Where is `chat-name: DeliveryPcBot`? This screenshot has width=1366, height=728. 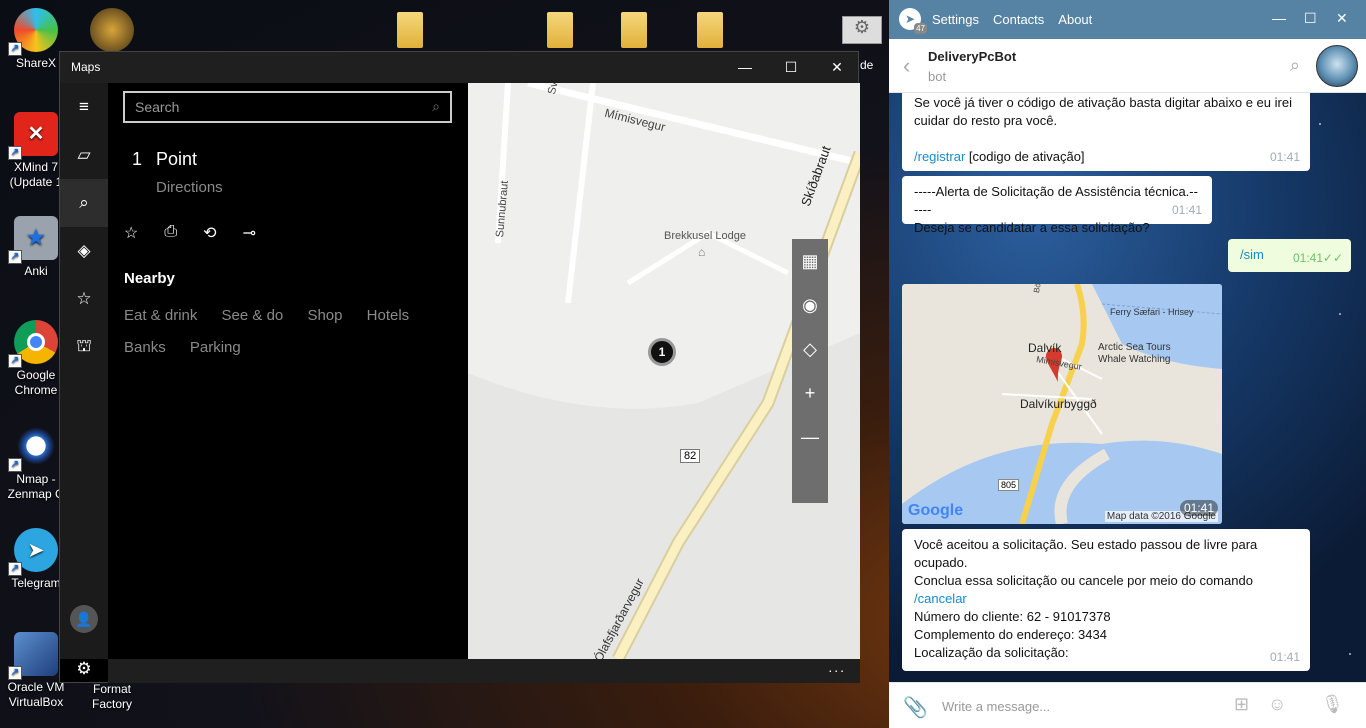 chat-name: DeliveryPcBot is located at coordinates (972, 56).